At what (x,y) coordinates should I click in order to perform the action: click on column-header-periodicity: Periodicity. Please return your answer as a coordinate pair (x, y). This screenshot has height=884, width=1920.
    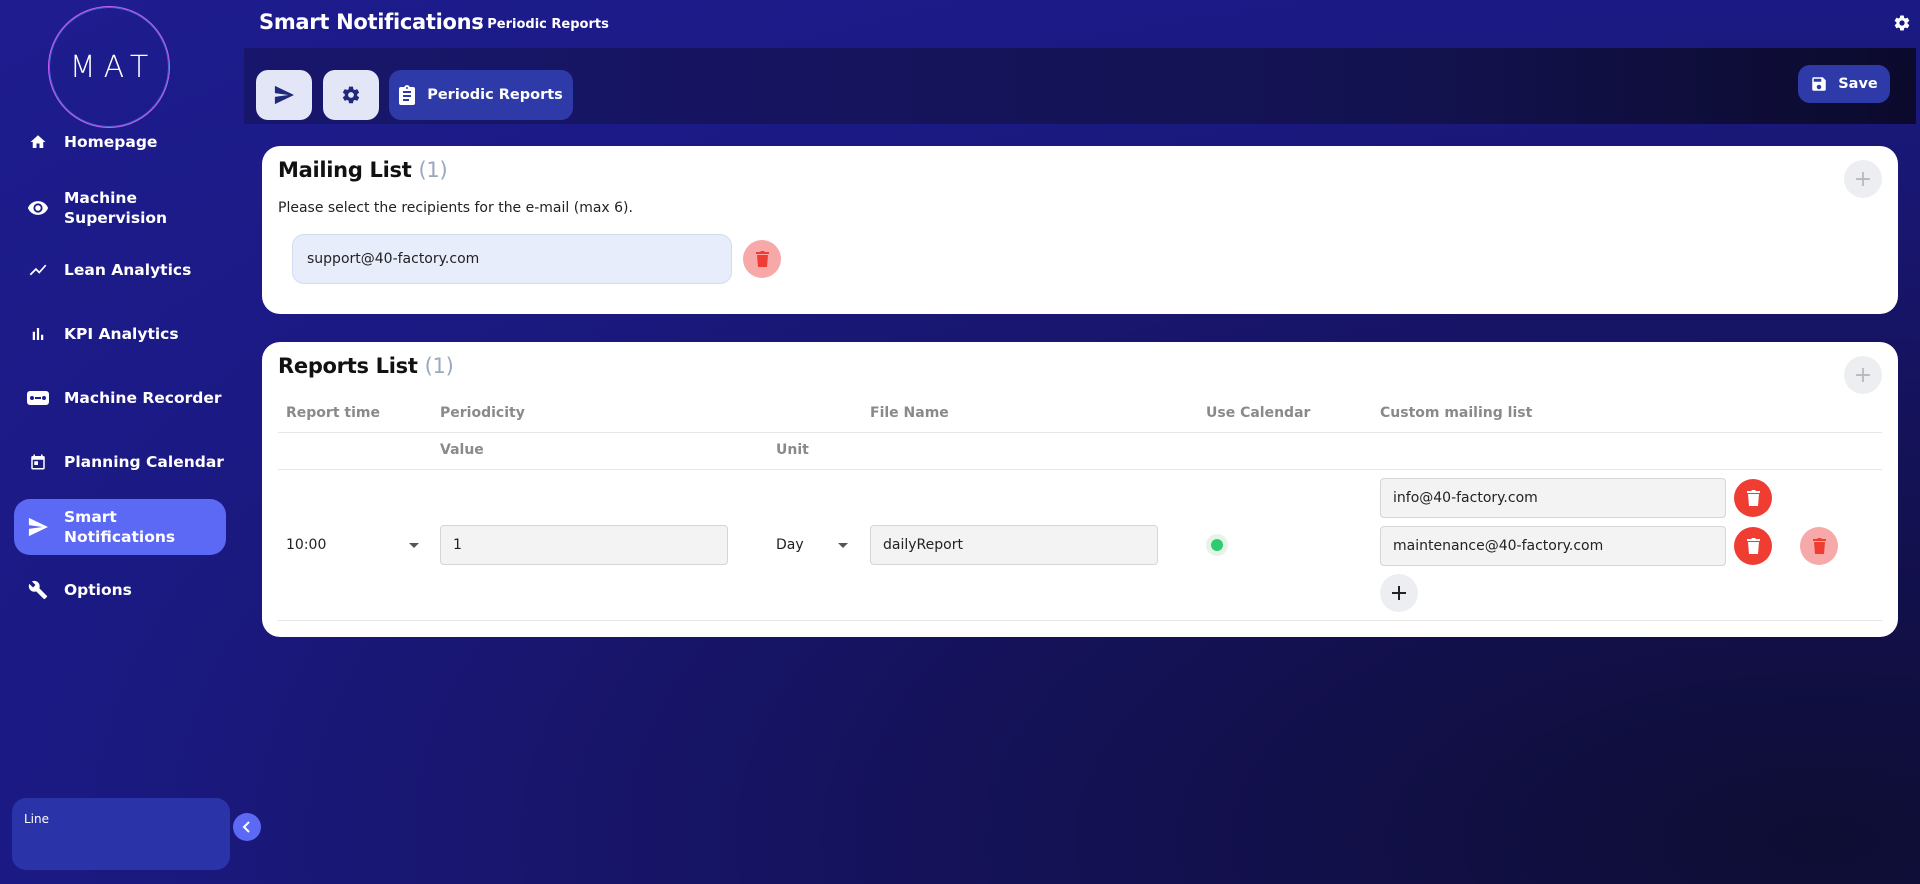
    Looking at the image, I should click on (482, 413).